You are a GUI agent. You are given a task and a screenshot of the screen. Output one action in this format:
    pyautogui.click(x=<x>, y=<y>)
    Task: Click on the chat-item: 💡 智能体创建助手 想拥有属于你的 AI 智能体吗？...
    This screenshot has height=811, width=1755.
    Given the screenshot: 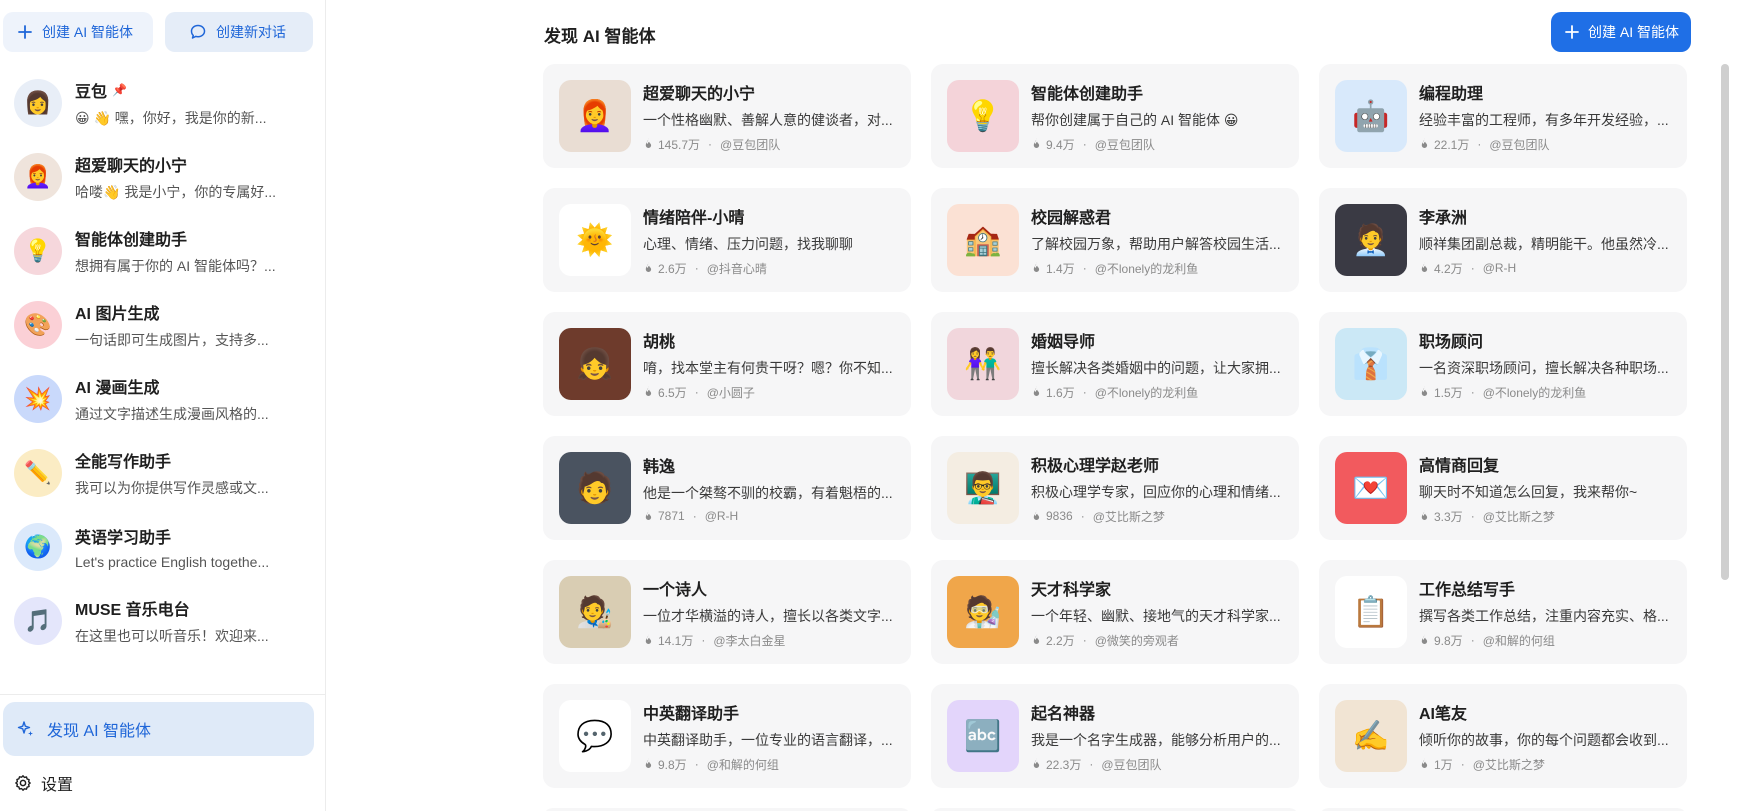 What is the action you would take?
    pyautogui.click(x=155, y=251)
    